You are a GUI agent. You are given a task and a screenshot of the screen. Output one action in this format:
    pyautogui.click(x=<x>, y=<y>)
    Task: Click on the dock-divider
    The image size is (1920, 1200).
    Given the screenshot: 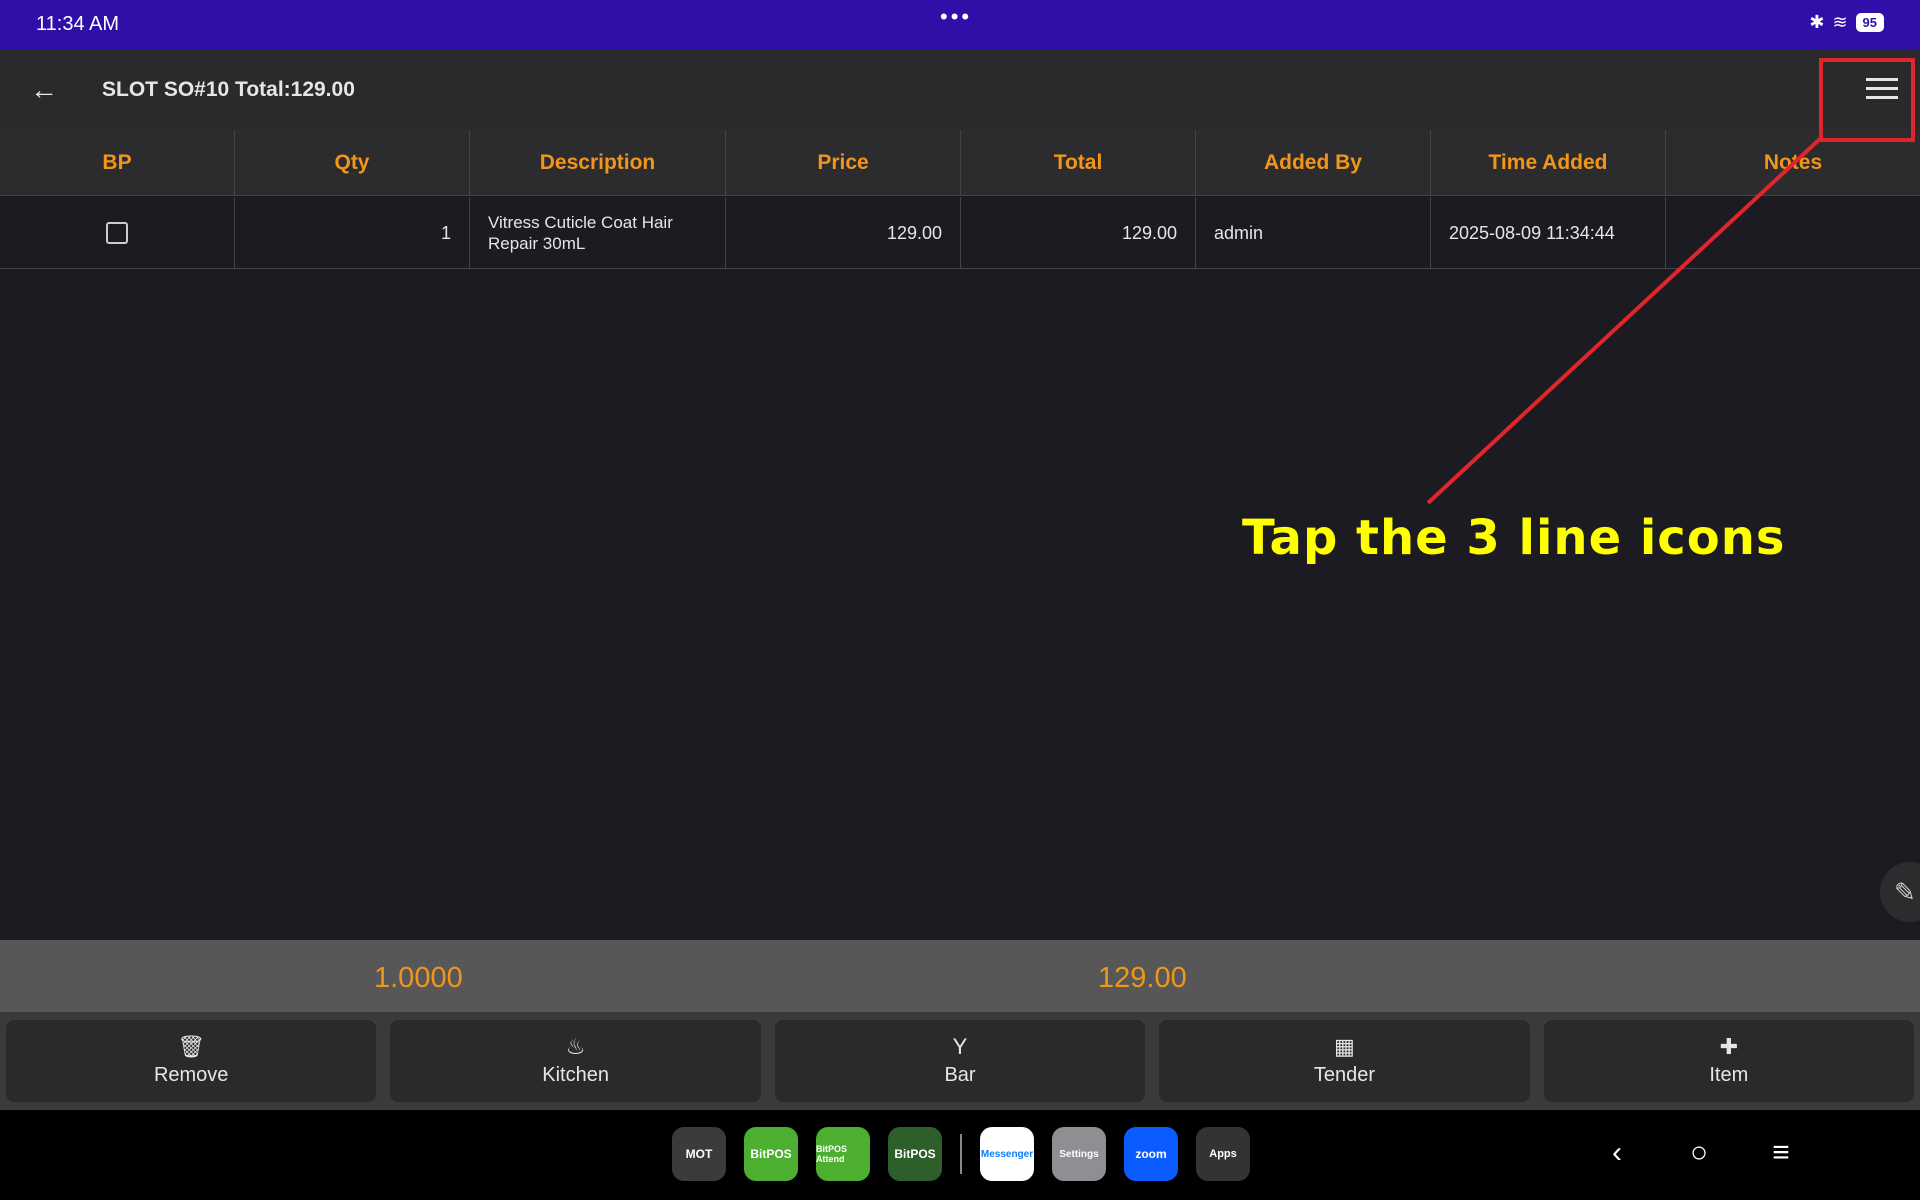 What is the action you would take?
    pyautogui.click(x=961, y=1154)
    